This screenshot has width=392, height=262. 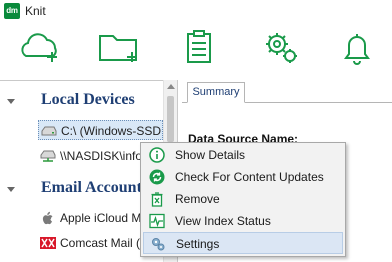 I want to click on refresh-icon, so click(x=157, y=177).